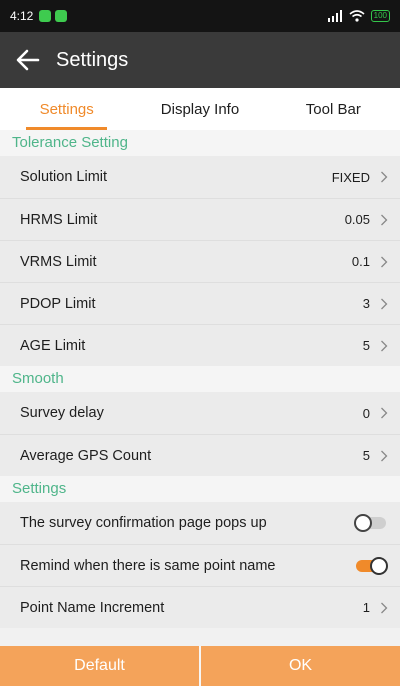 The image size is (400, 686). What do you see at coordinates (62, 413) in the screenshot?
I see `row-label: Survey delay` at bounding box center [62, 413].